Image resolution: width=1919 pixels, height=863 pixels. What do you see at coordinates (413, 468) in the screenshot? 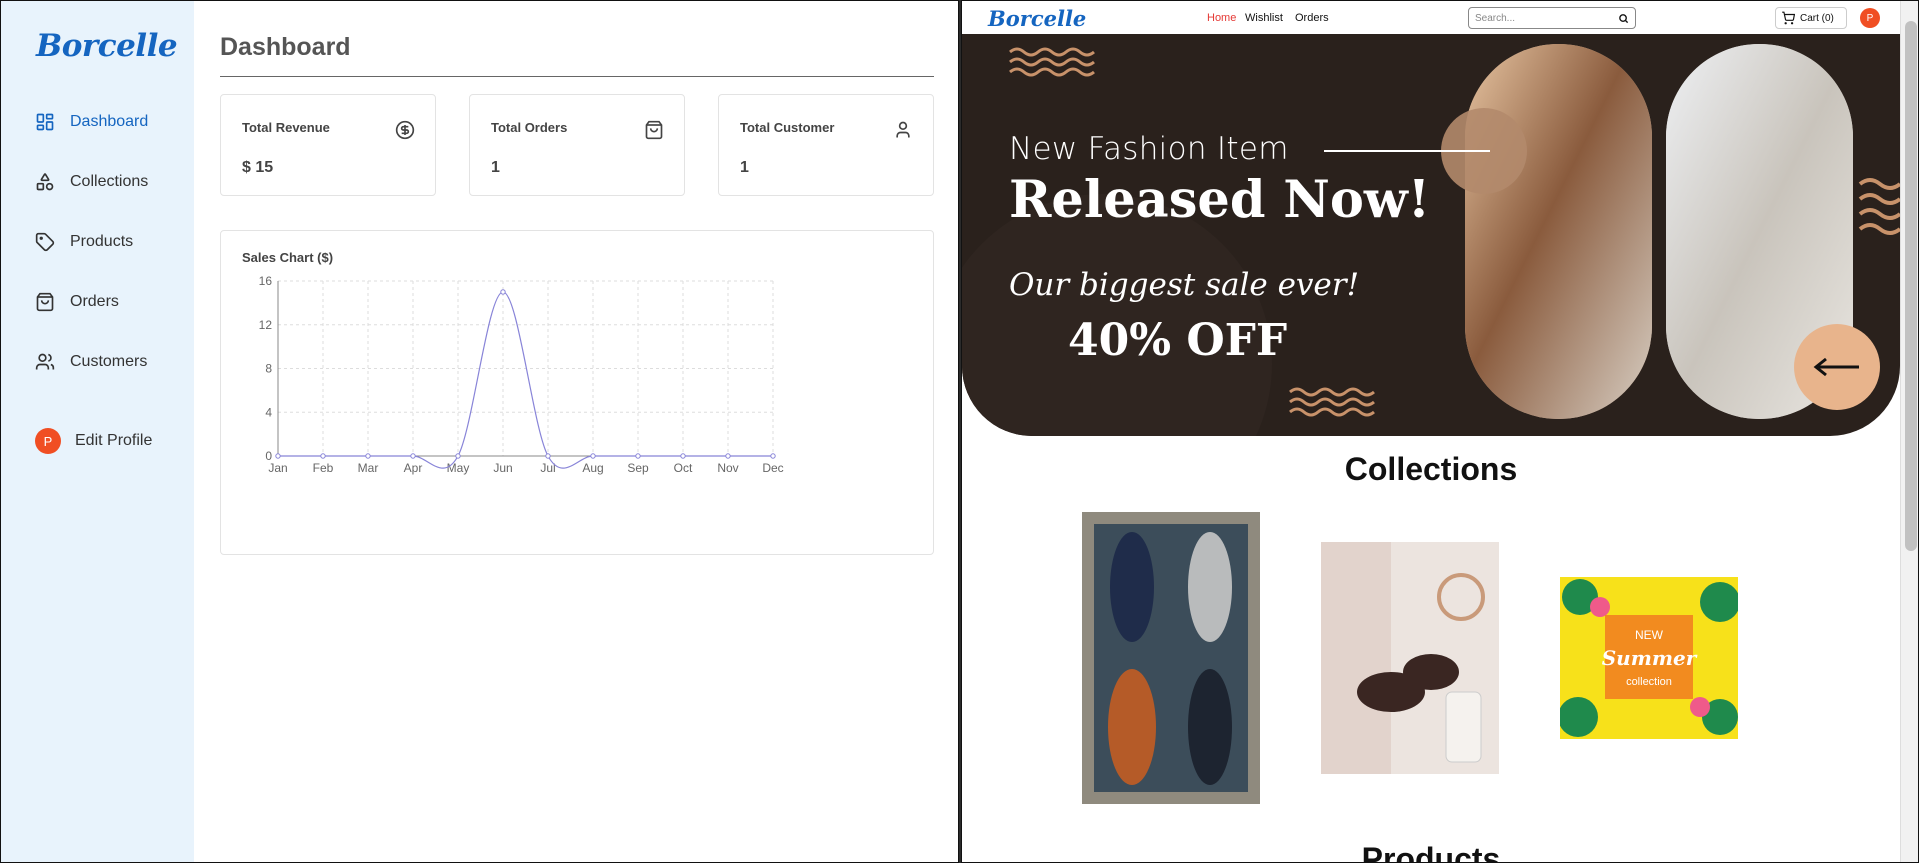
I see `x-tick-label: Apr` at bounding box center [413, 468].